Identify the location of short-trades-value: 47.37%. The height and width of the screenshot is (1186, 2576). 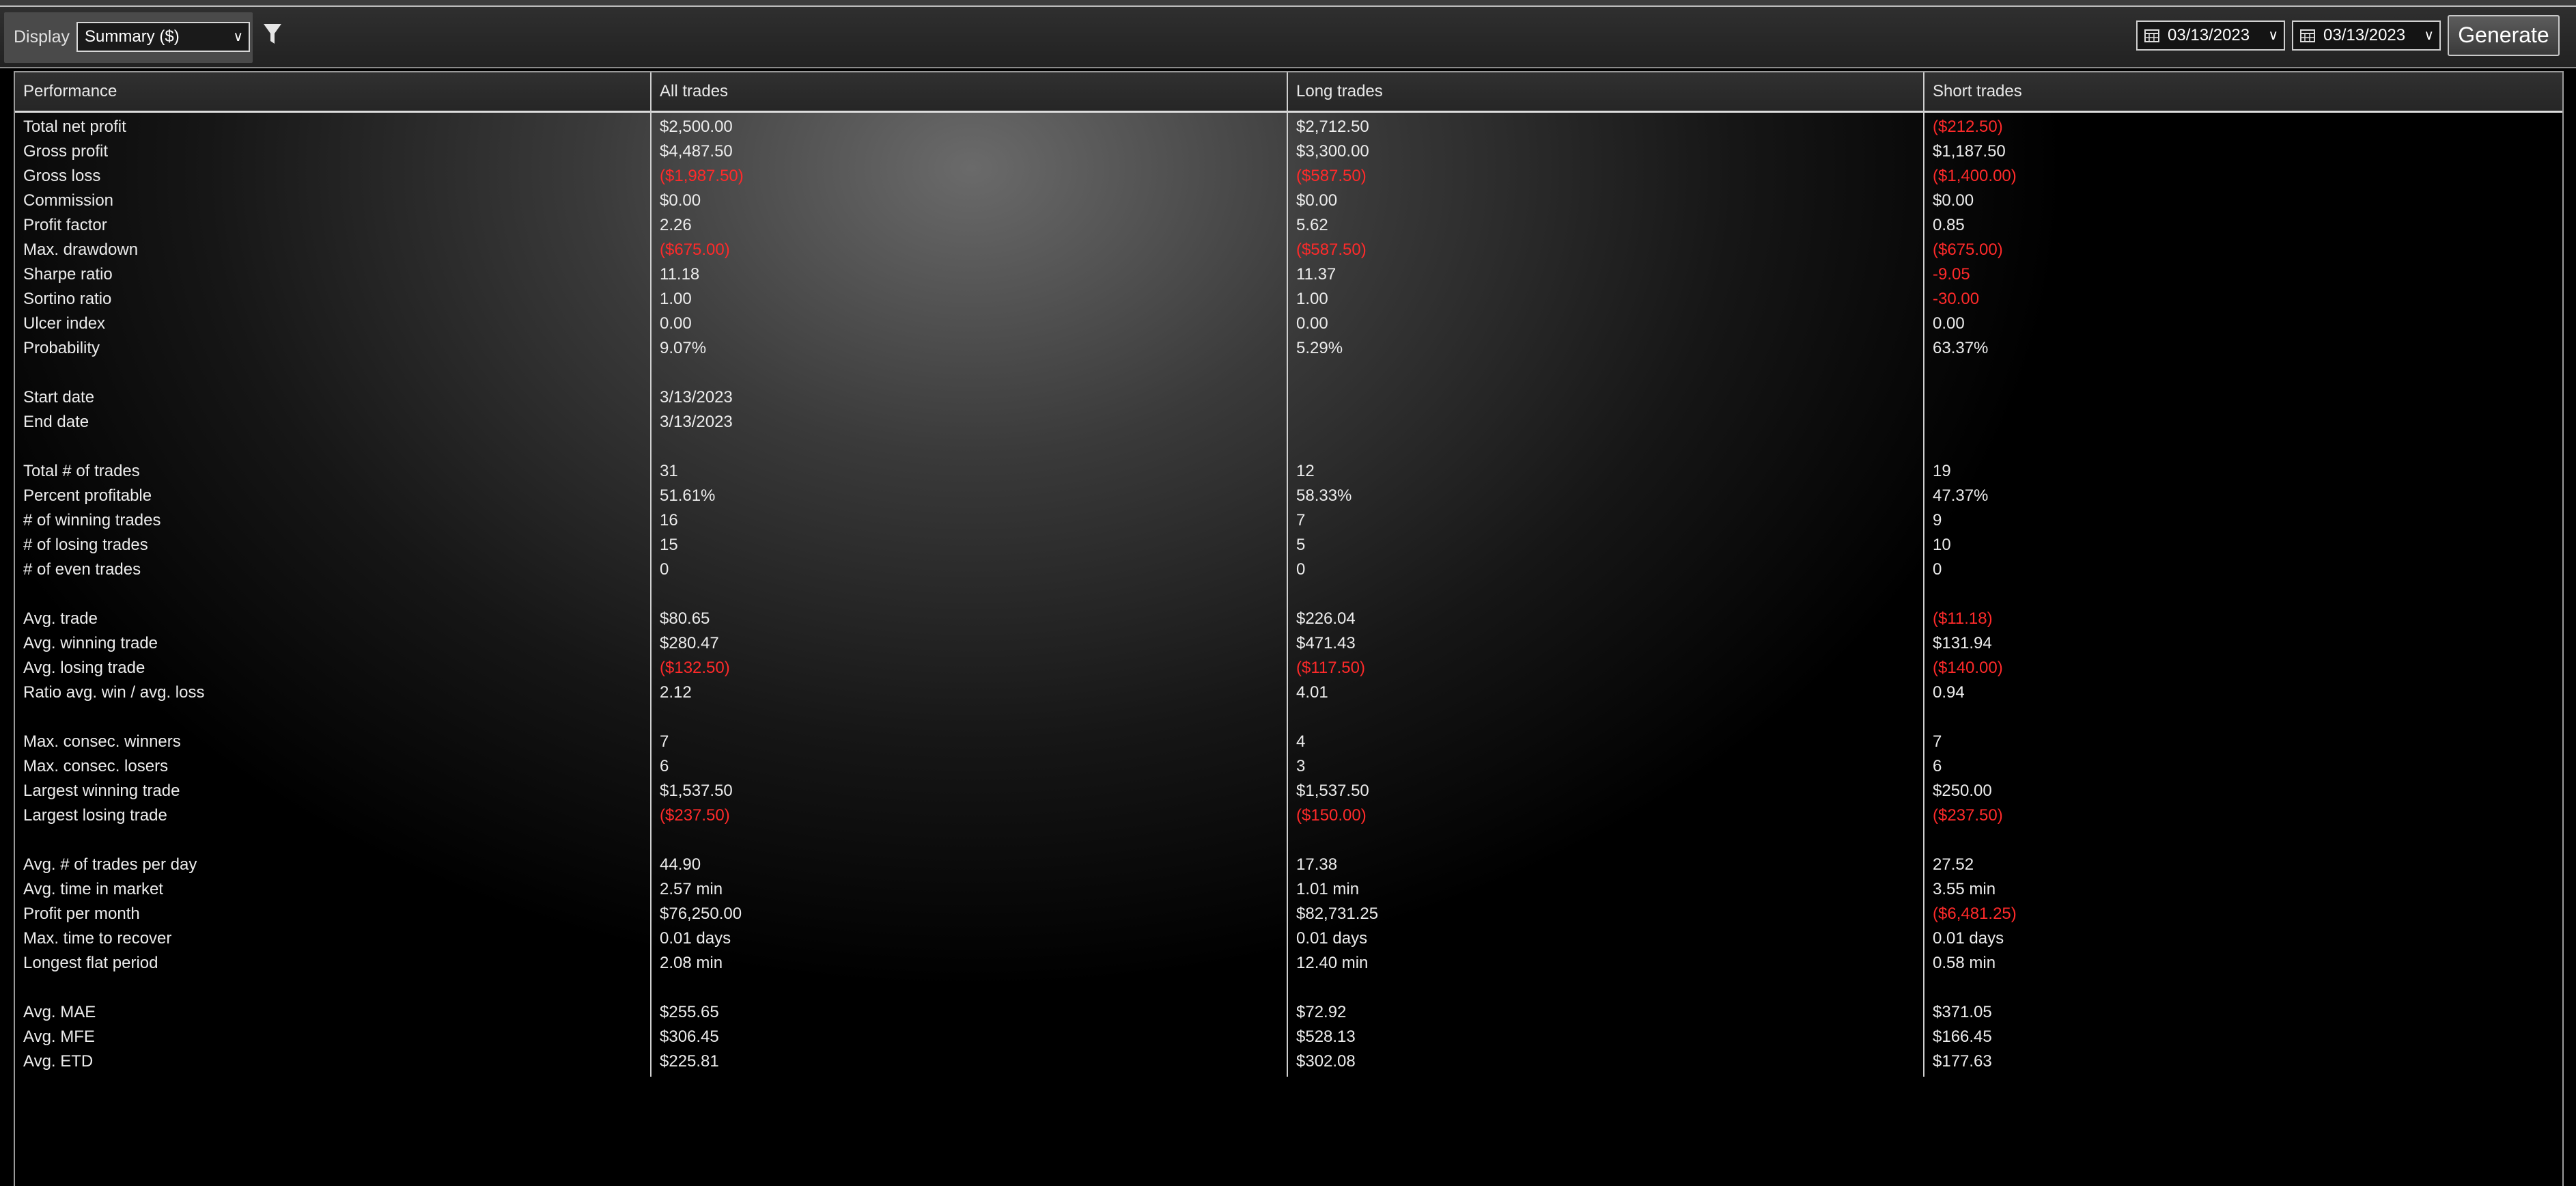
(1961, 496).